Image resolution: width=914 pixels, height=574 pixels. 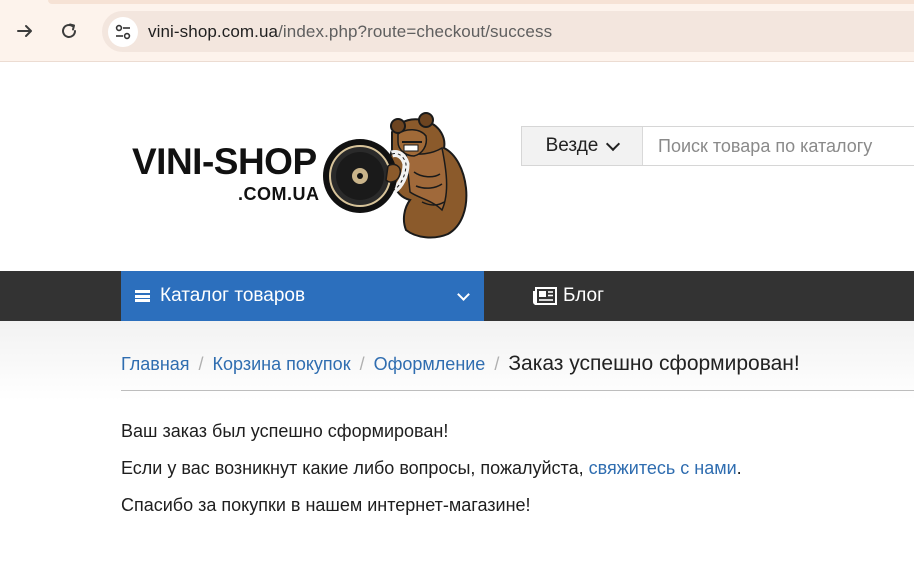 What do you see at coordinates (572, 145) in the screenshot?
I see `search-scope-label: Везде` at bounding box center [572, 145].